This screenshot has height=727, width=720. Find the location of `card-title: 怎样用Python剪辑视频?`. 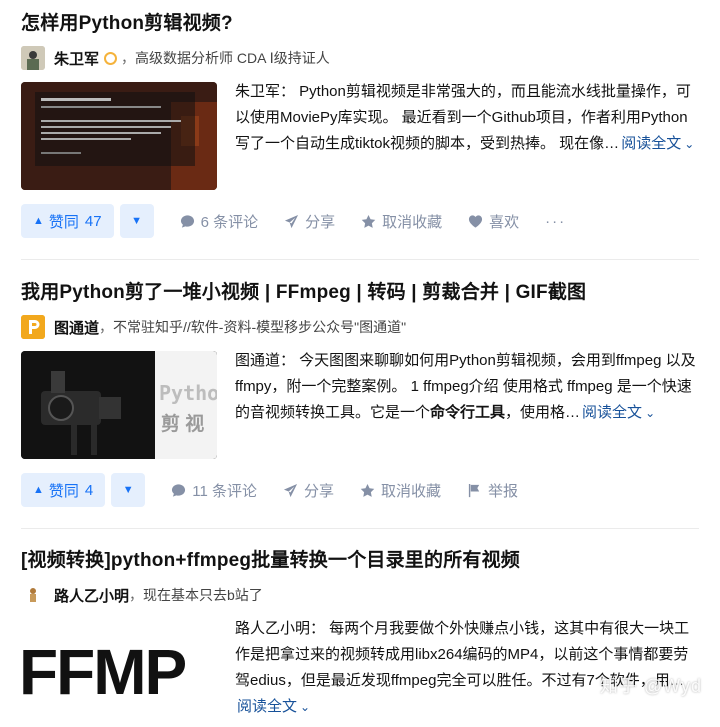

card-title: 怎样用Python剪辑视频? is located at coordinates (361, 24).